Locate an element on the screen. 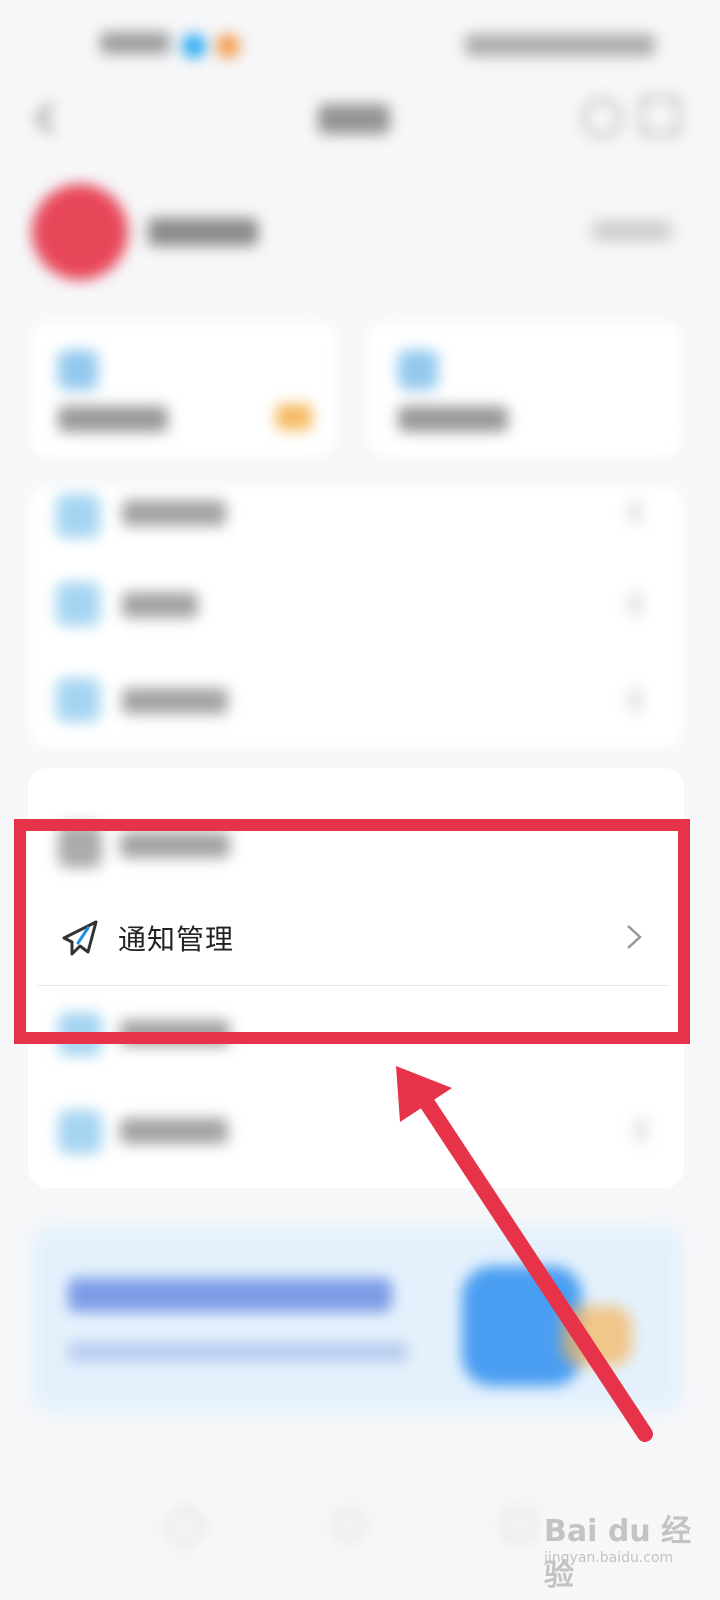 Image resolution: width=720 pixels, height=1600 pixels. watermark-domain: jingyan.baidu.com is located at coordinates (609, 1558).